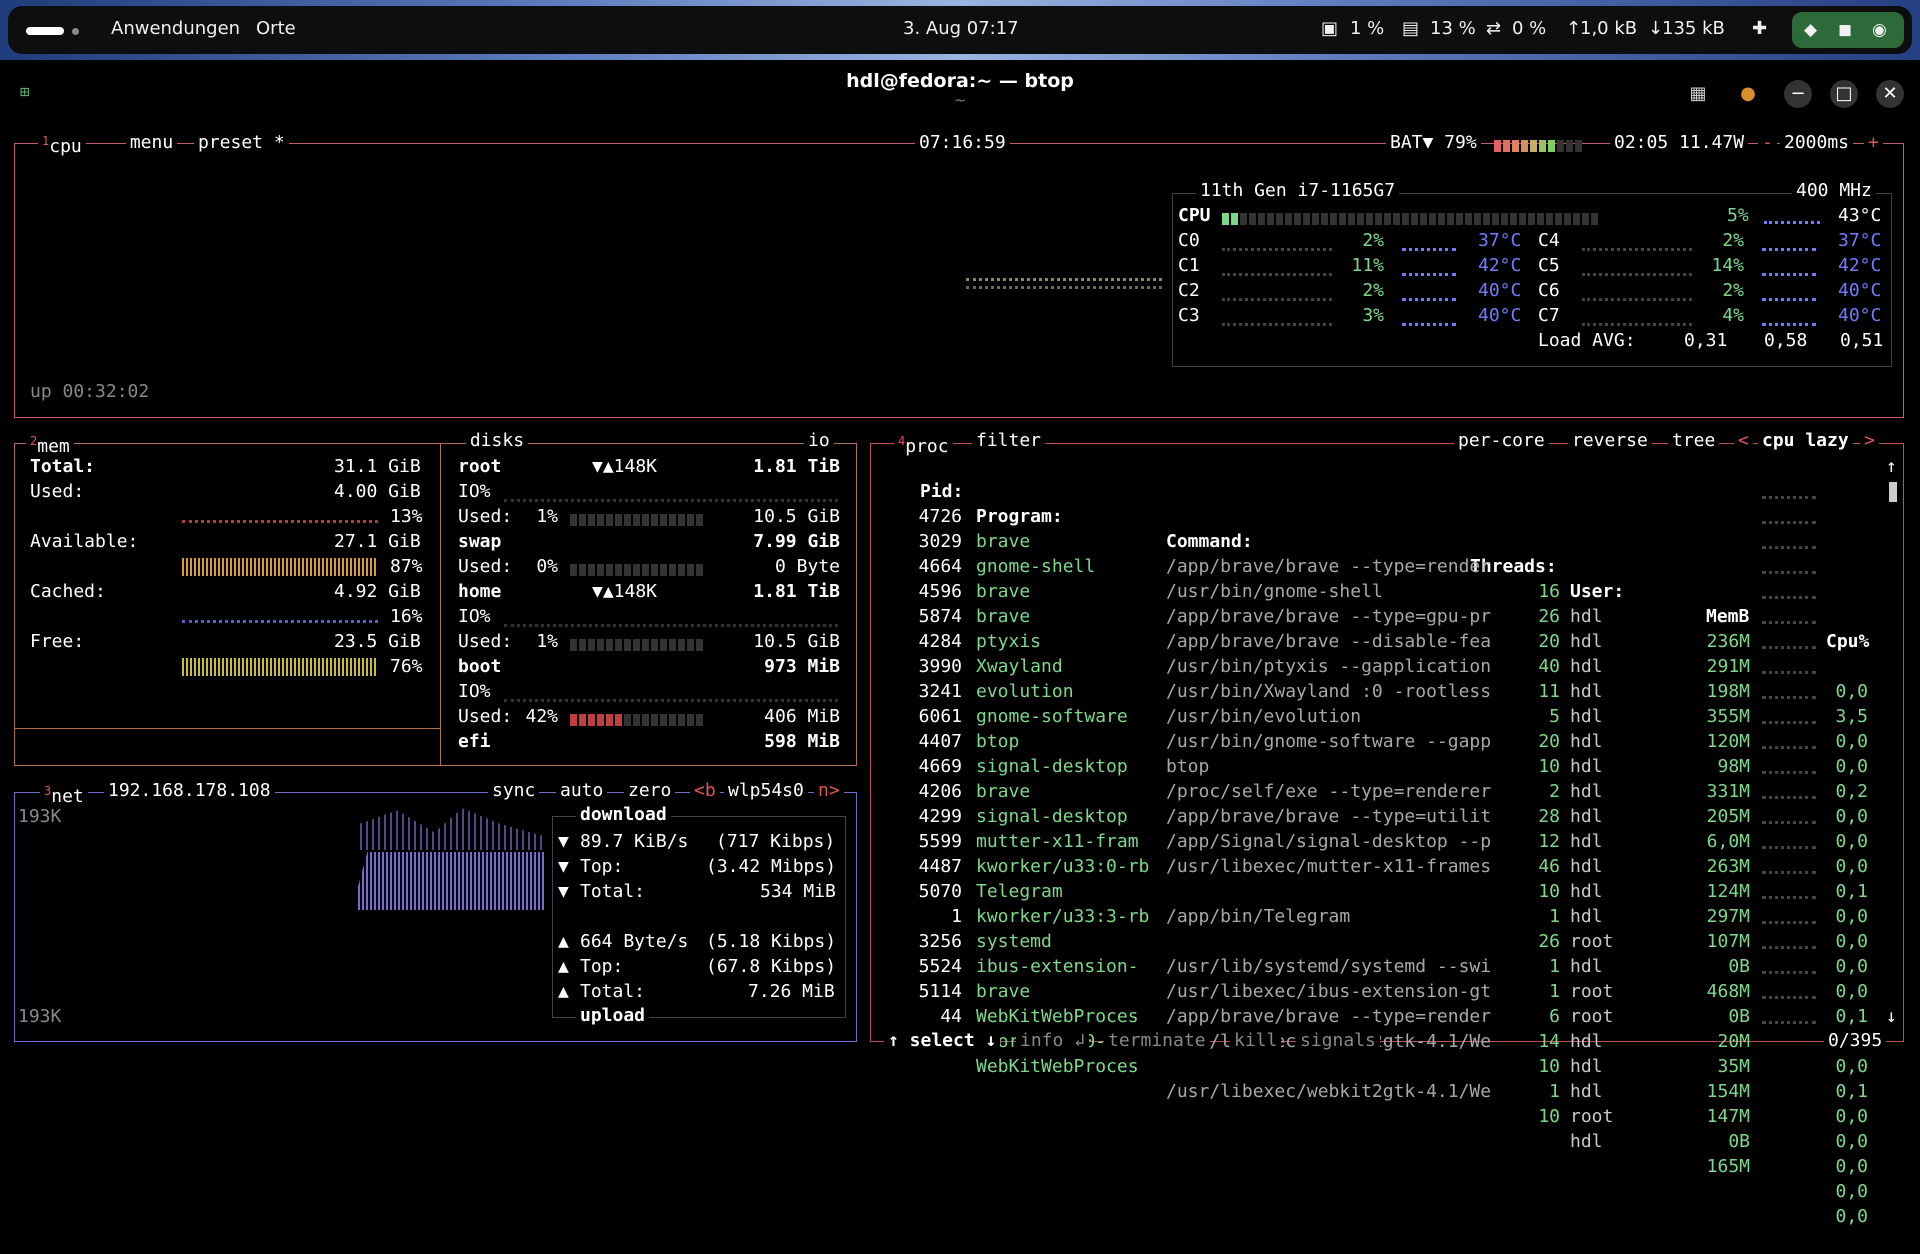 The width and height of the screenshot is (1920, 1254). What do you see at coordinates (942, 1041) in the screenshot?
I see `select-hint: ↑ select ↓` at bounding box center [942, 1041].